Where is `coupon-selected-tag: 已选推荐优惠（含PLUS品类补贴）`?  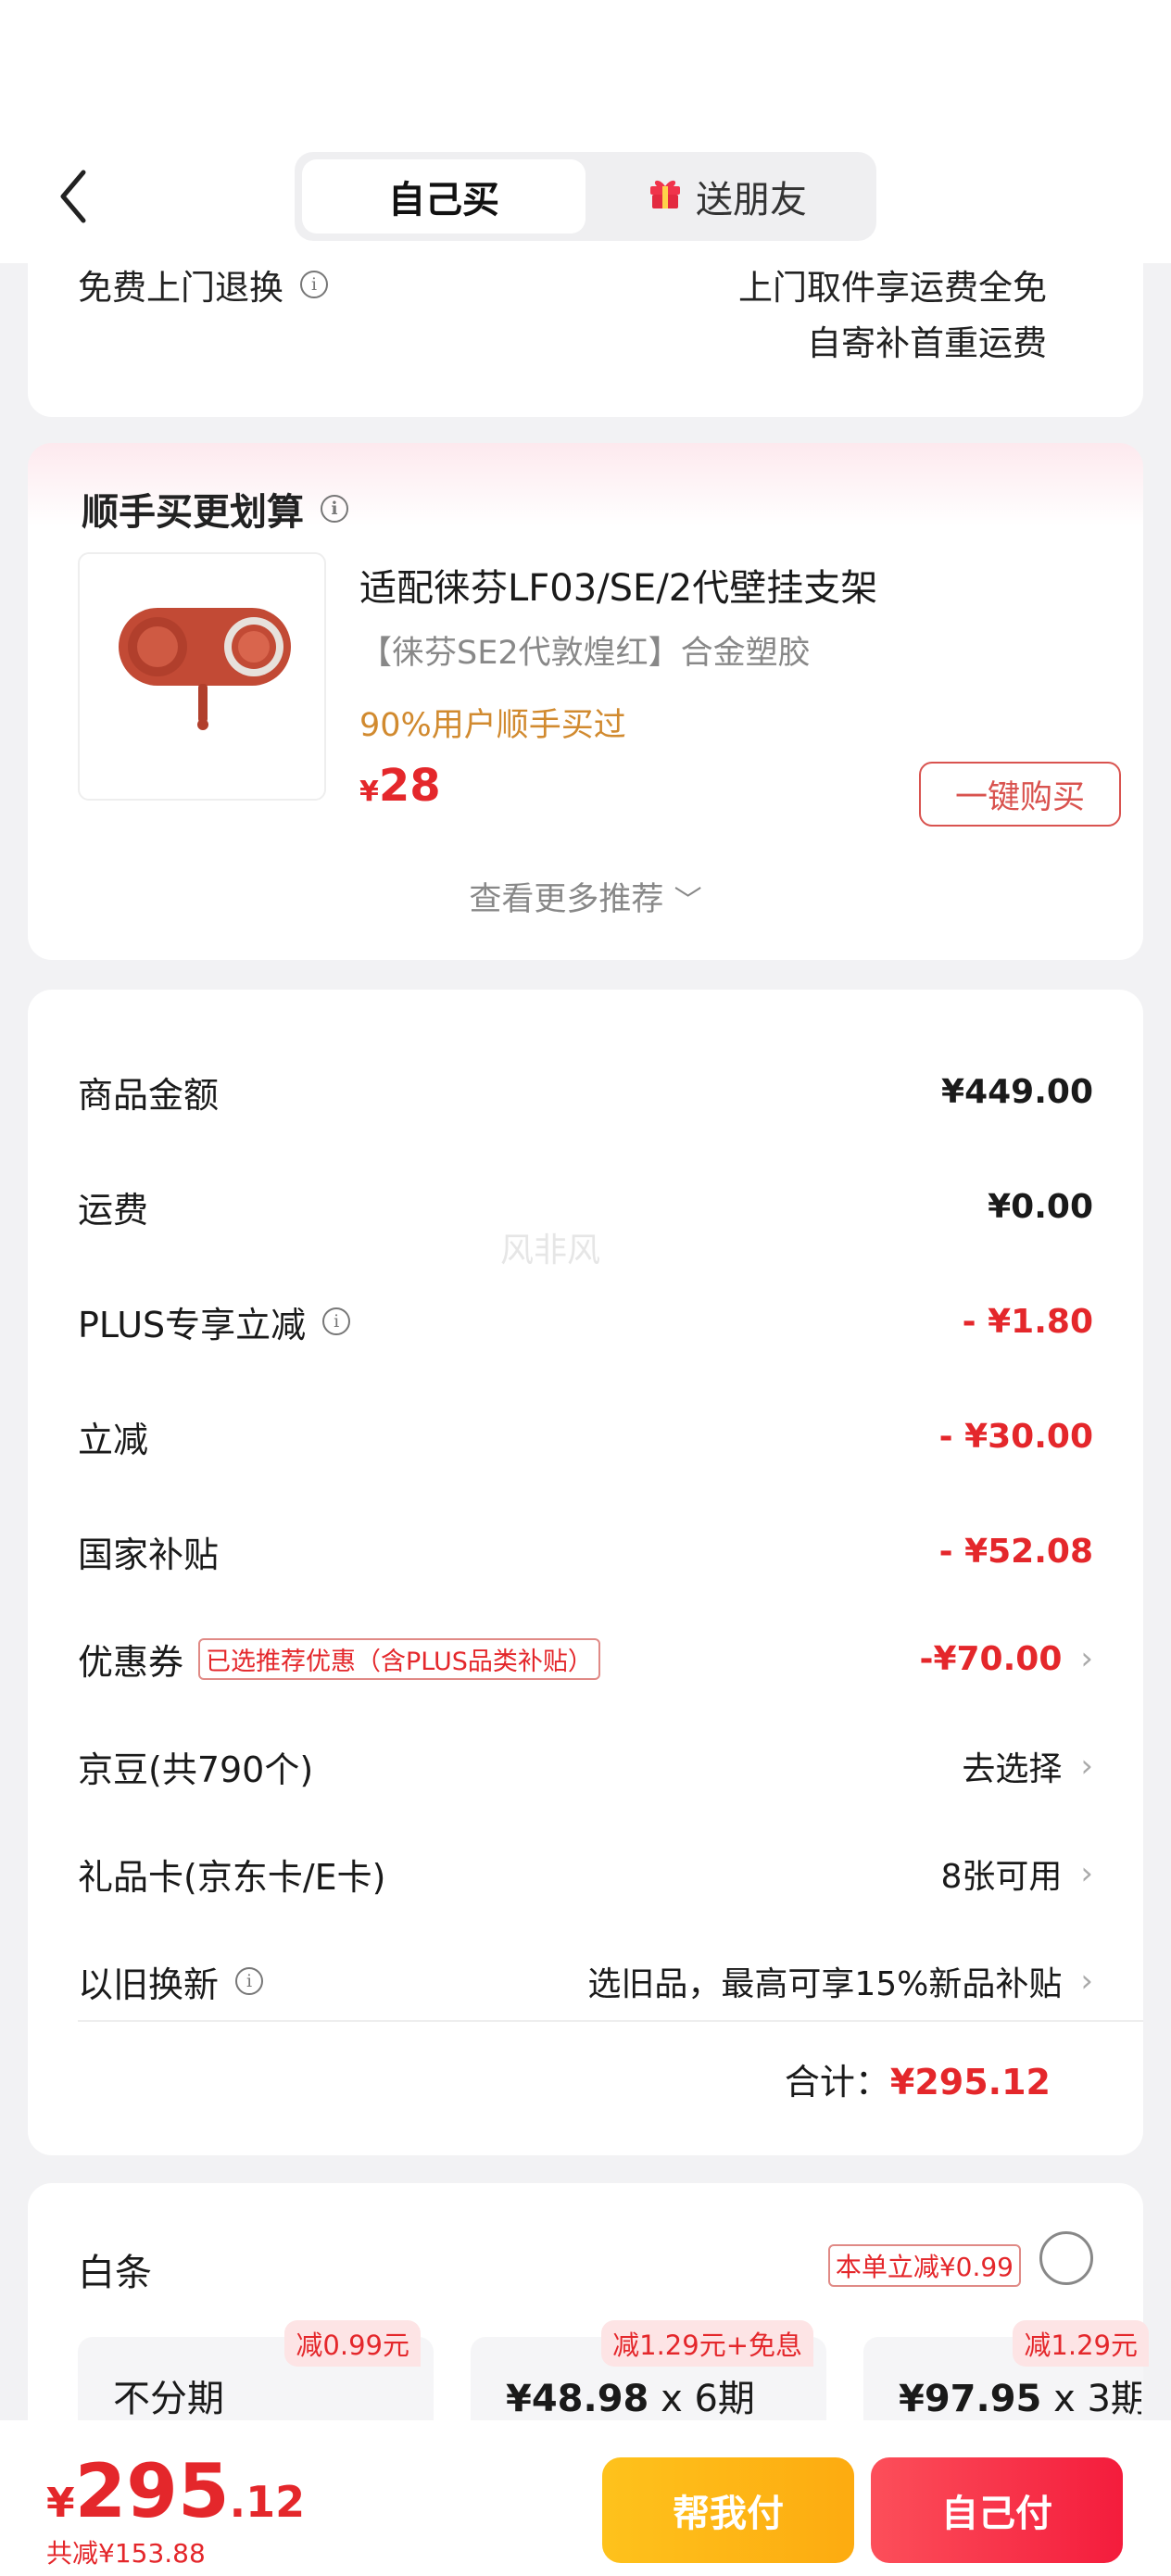
coupon-selected-tag: 已选推荐优惠（含PLUS品类补贴） is located at coordinates (399, 1658).